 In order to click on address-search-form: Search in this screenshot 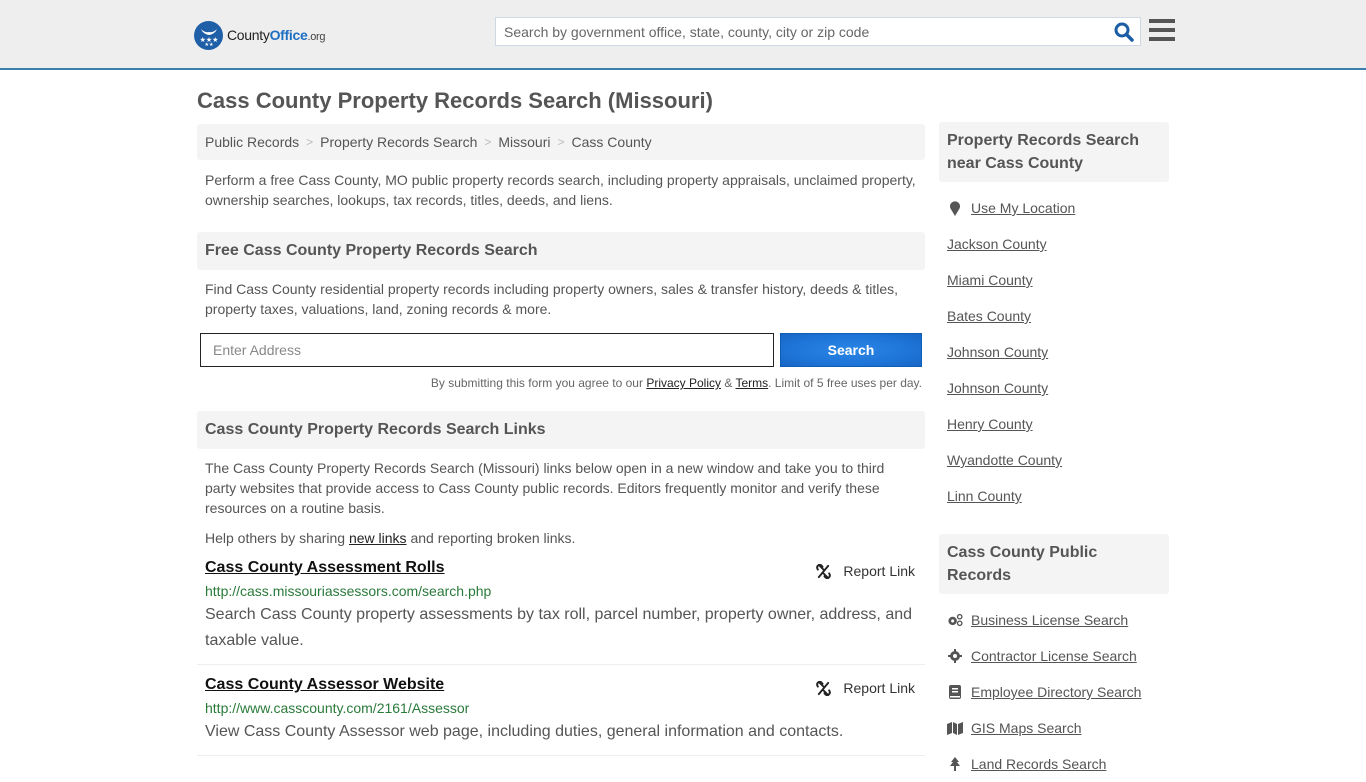, I will do `click(561, 350)`.